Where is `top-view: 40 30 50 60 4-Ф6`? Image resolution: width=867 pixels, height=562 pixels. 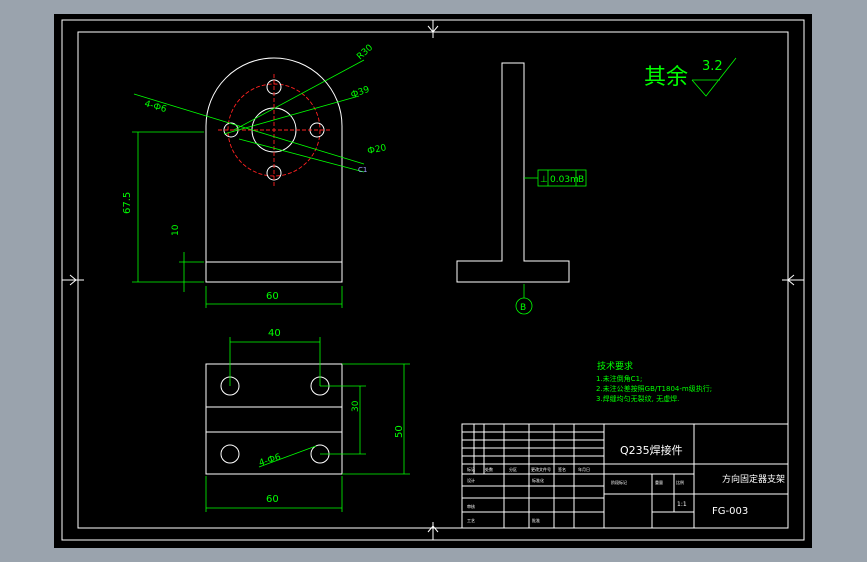
top-view: 40 30 50 60 4-Ф6 is located at coordinates (307, 420).